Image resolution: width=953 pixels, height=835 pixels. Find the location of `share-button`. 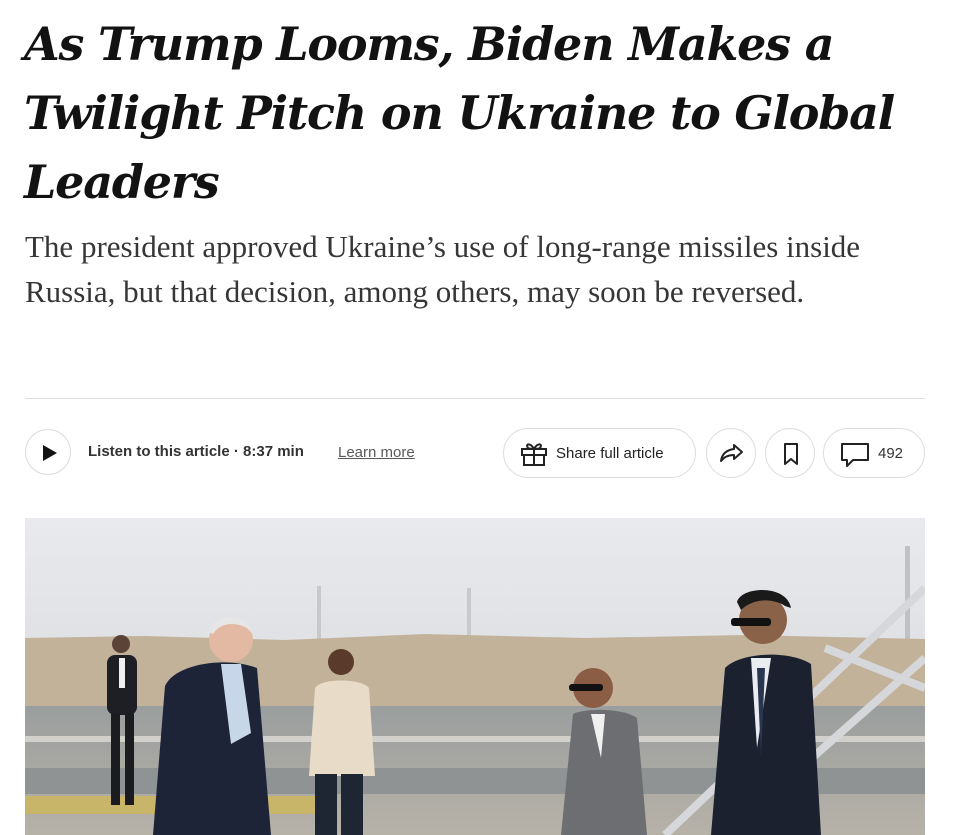

share-button is located at coordinates (731, 453).